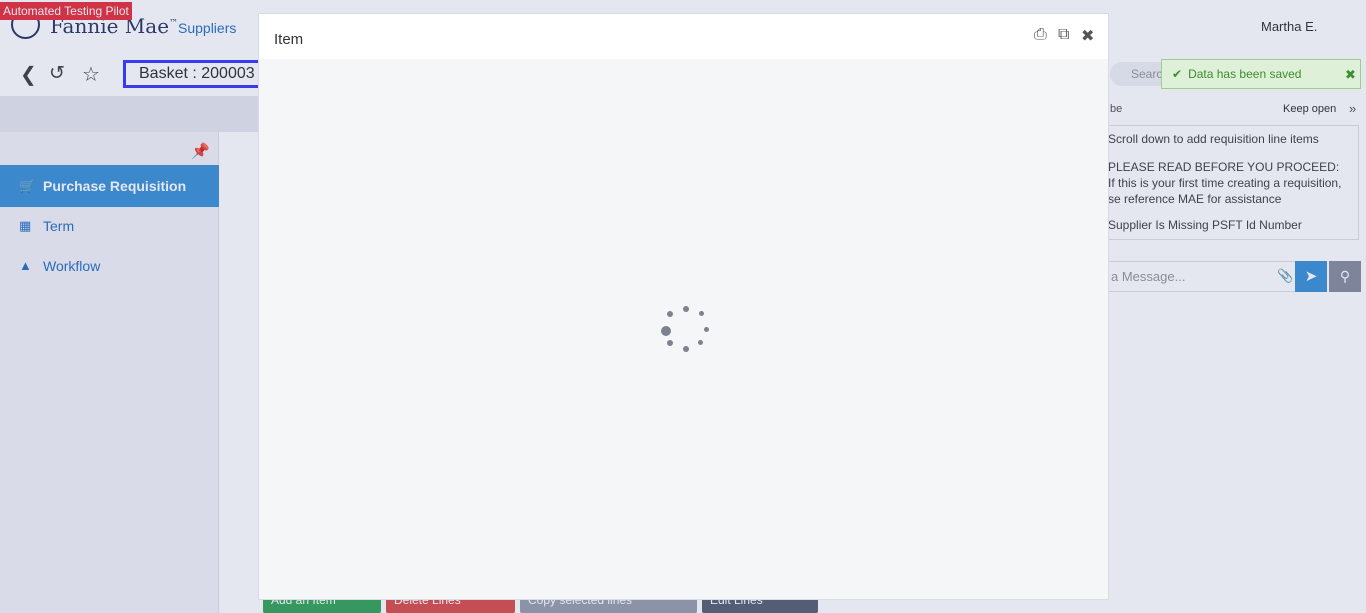 The width and height of the screenshot is (1366, 613). I want to click on checkmark-icon: ✔, so click(1177, 74).